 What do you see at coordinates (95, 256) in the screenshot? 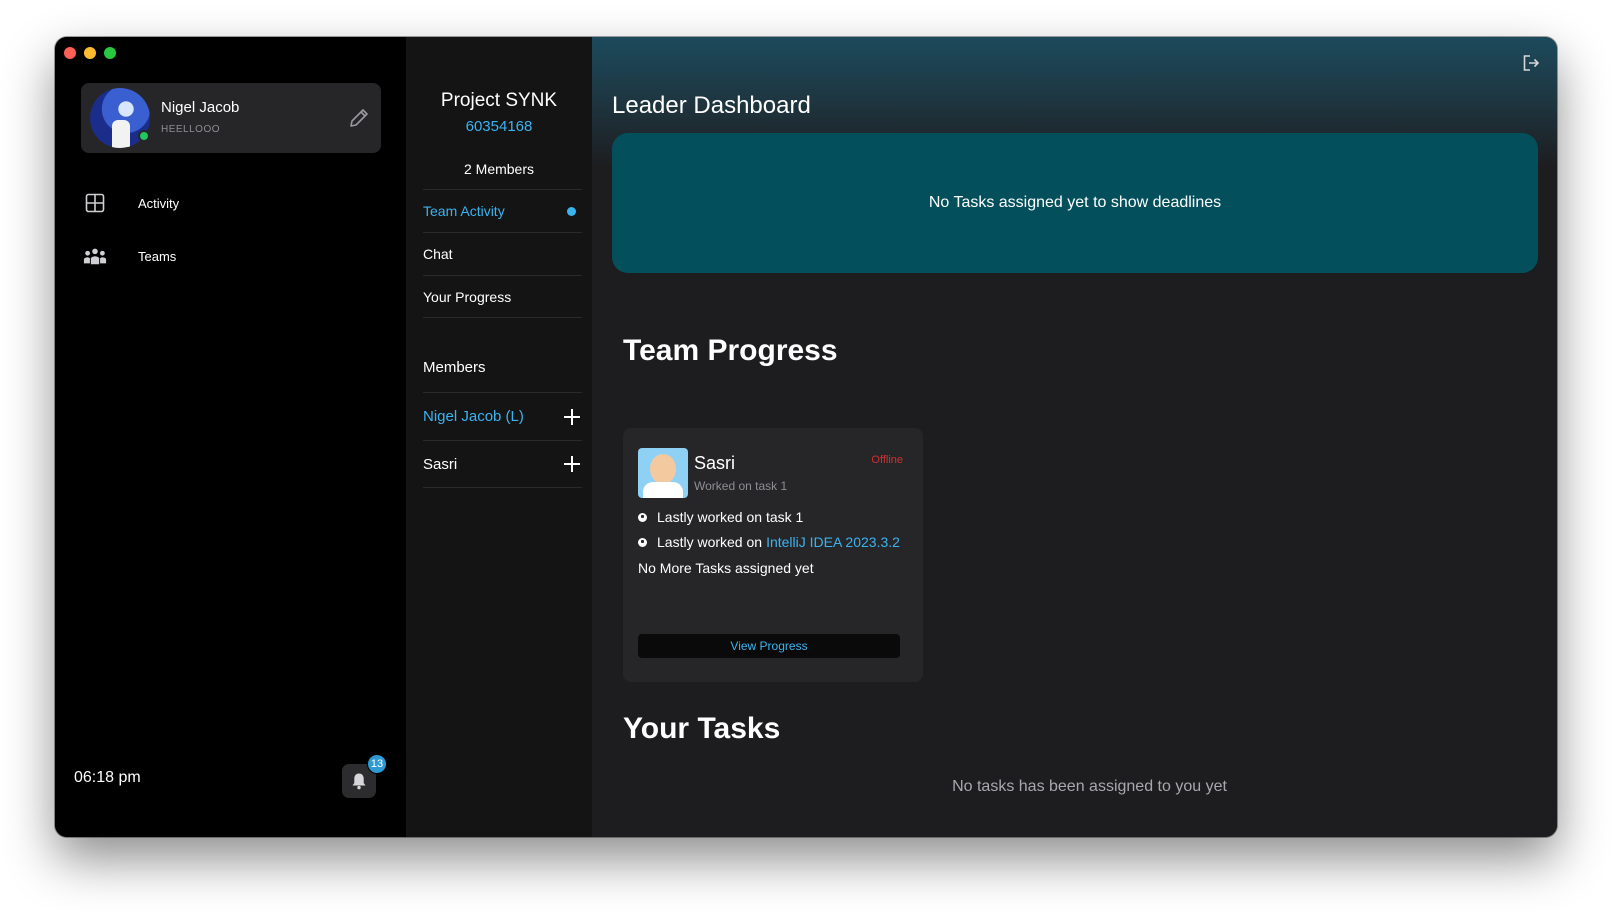
I see `team-icon` at bounding box center [95, 256].